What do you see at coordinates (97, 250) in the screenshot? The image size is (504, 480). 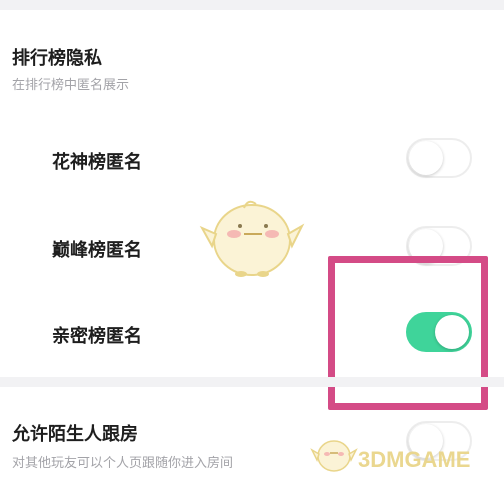 I see `peak-rank-anon-label: 巅峰榜匿名` at bounding box center [97, 250].